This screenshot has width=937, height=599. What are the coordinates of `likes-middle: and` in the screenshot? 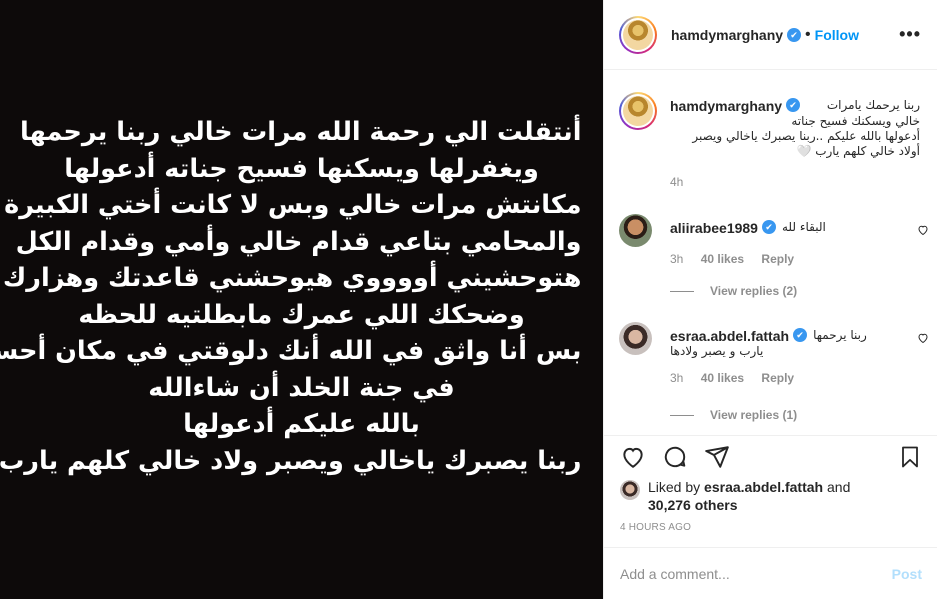 It's located at (837, 487).